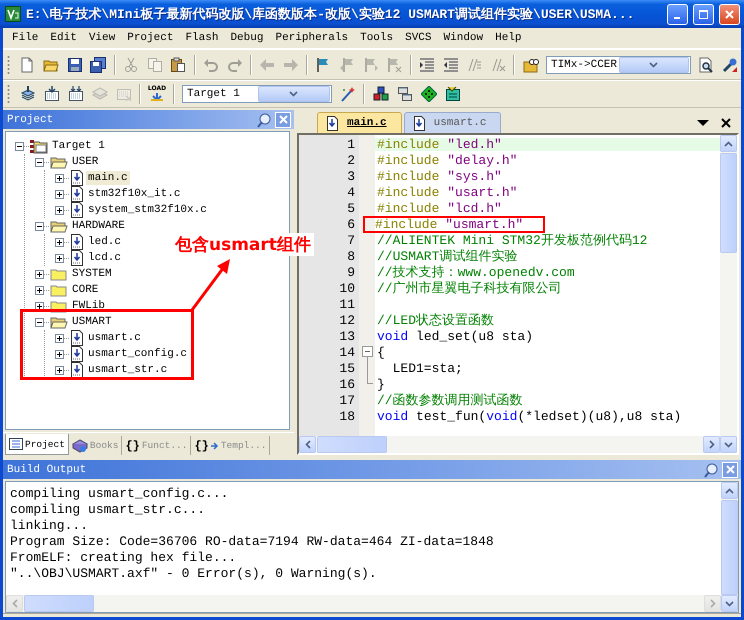 Image resolution: width=744 pixels, height=620 pixels. I want to click on scroll-right-button, so click(711, 444).